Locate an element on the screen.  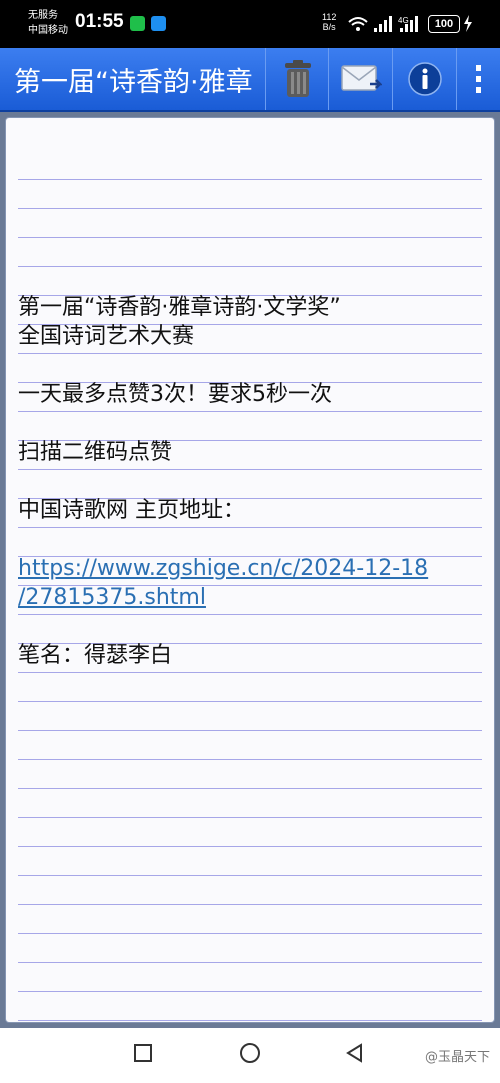
note-title: 第一届“诗香韵·雅章 is located at coordinates (139, 79).